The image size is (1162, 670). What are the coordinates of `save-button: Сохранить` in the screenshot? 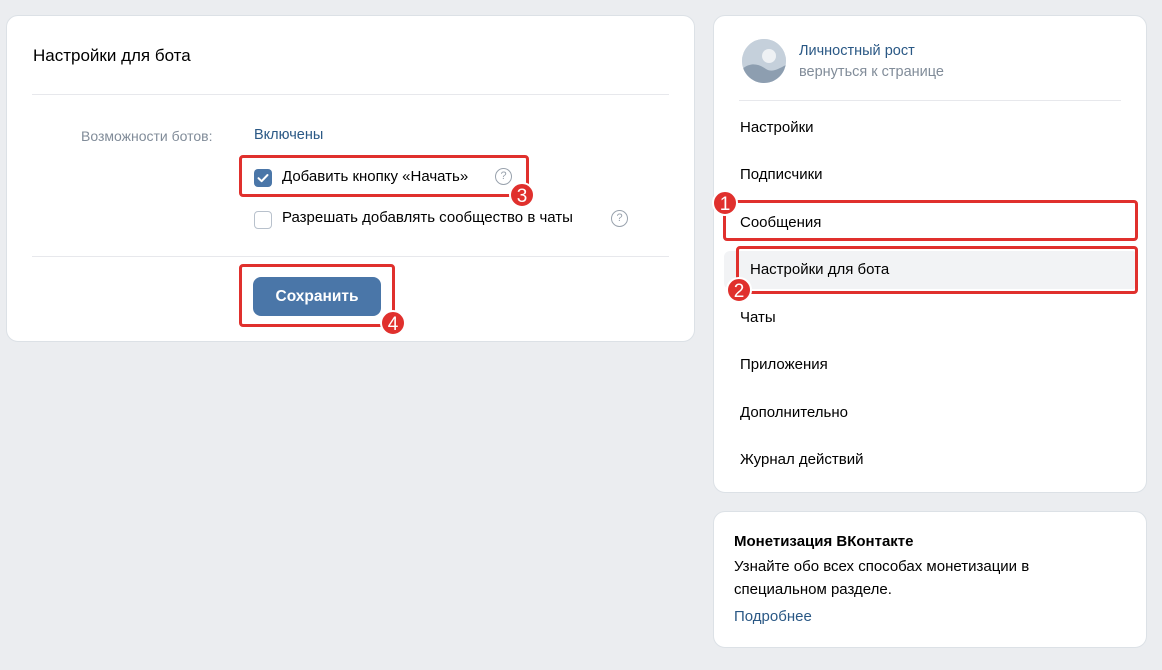 It's located at (317, 296).